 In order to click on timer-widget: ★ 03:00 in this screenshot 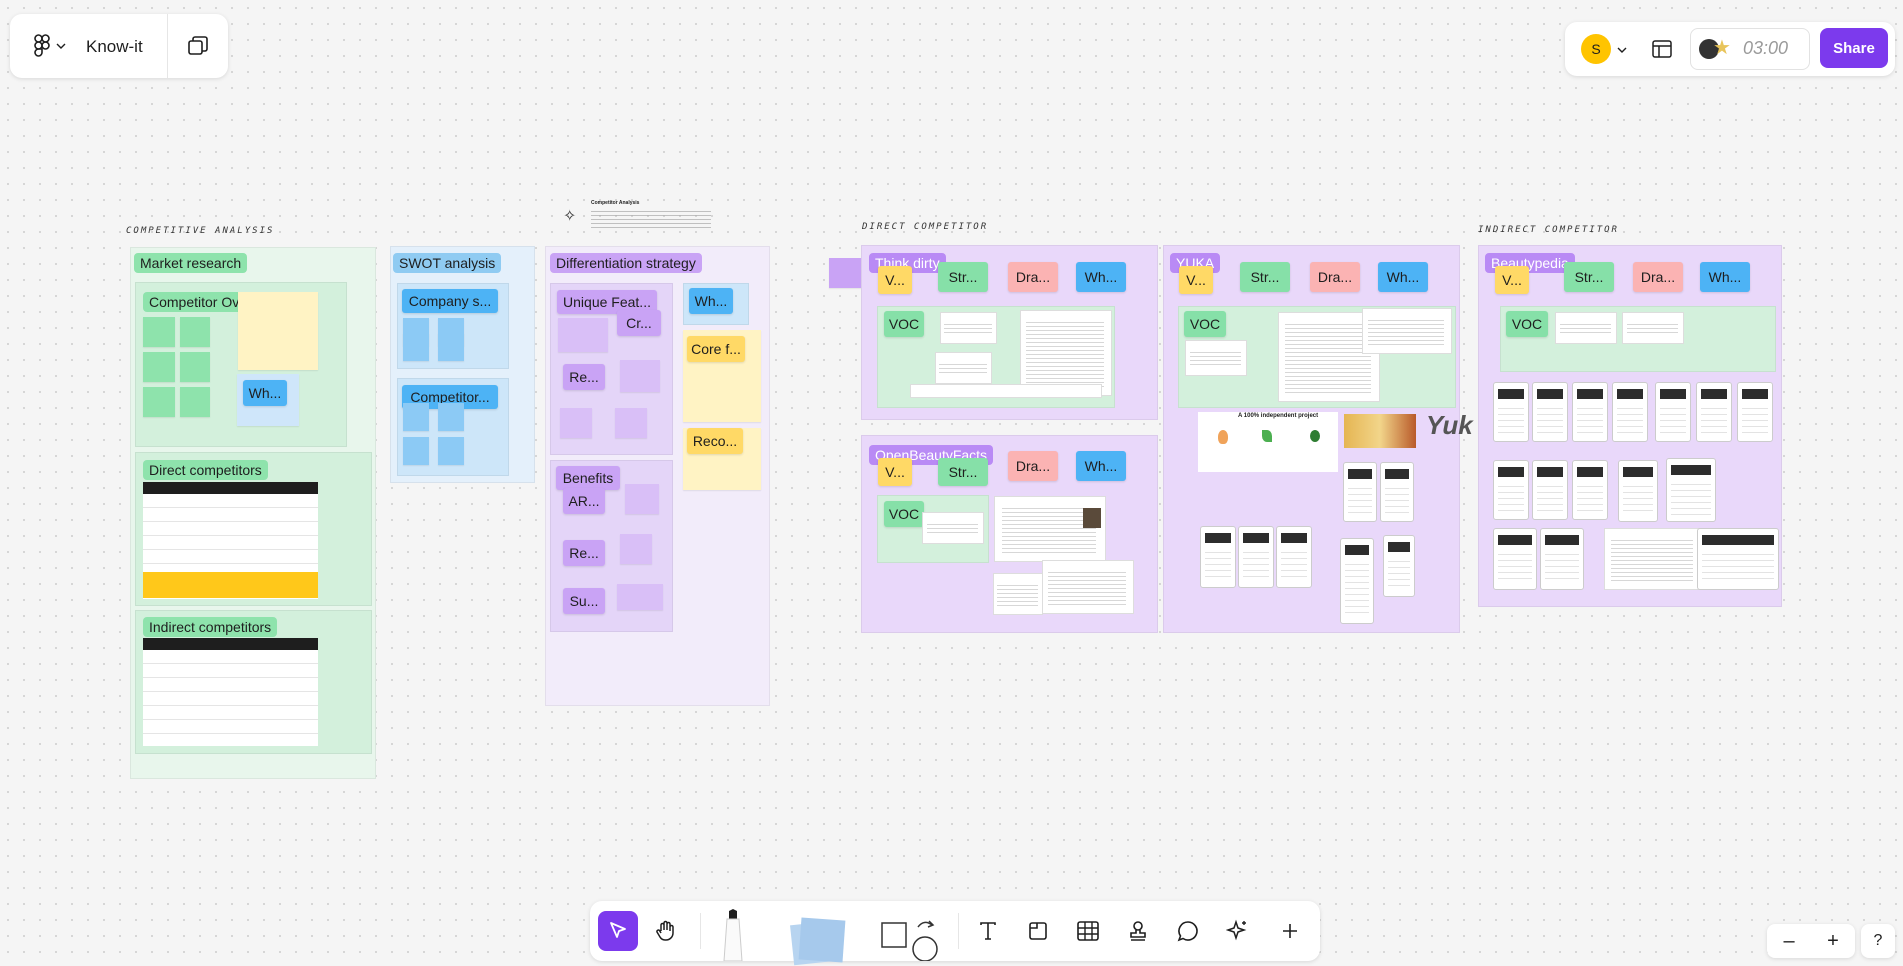, I will do `click(1750, 49)`.